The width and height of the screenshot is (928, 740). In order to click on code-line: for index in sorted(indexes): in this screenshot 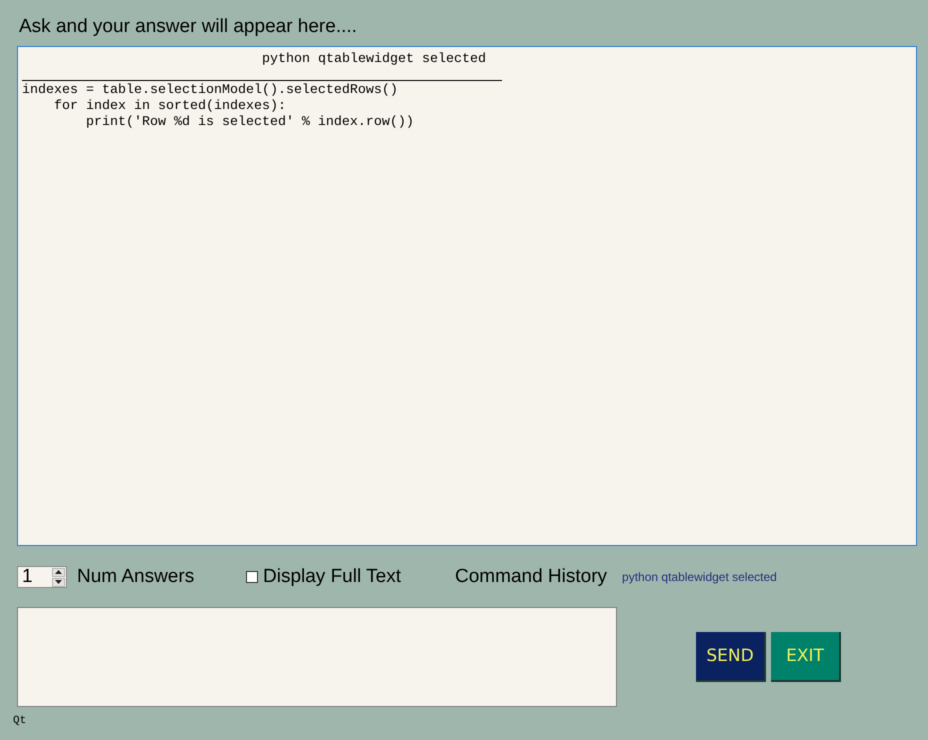, I will do `click(169, 107)`.